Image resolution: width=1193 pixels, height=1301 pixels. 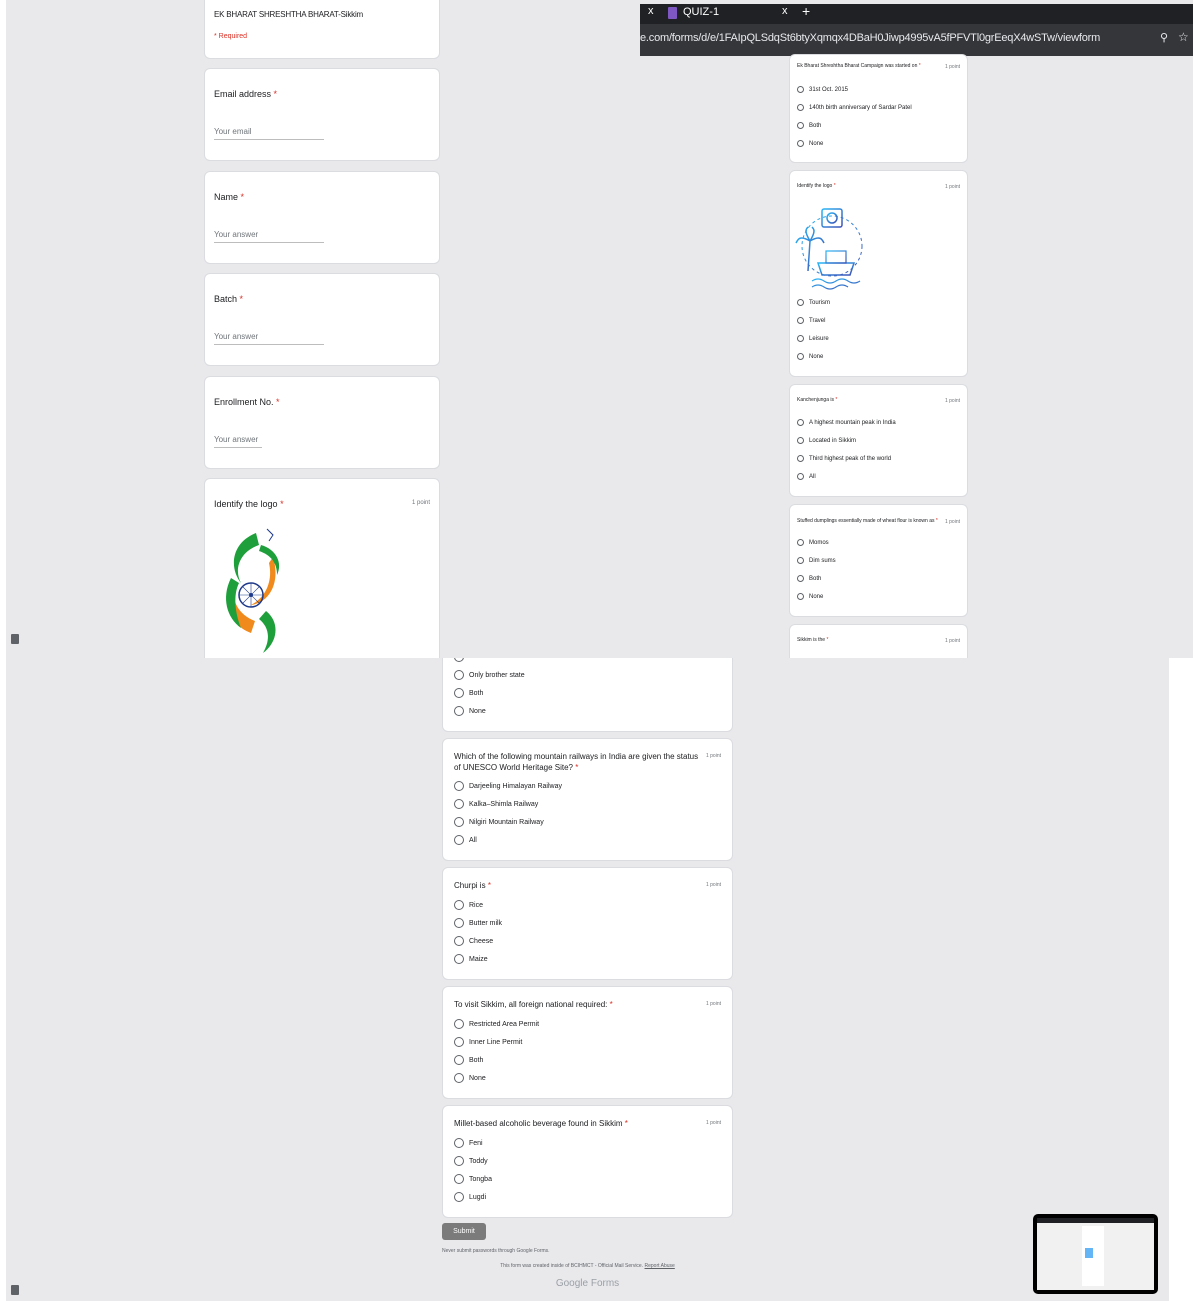 I want to click on radio-option, so click(x=461, y=660).